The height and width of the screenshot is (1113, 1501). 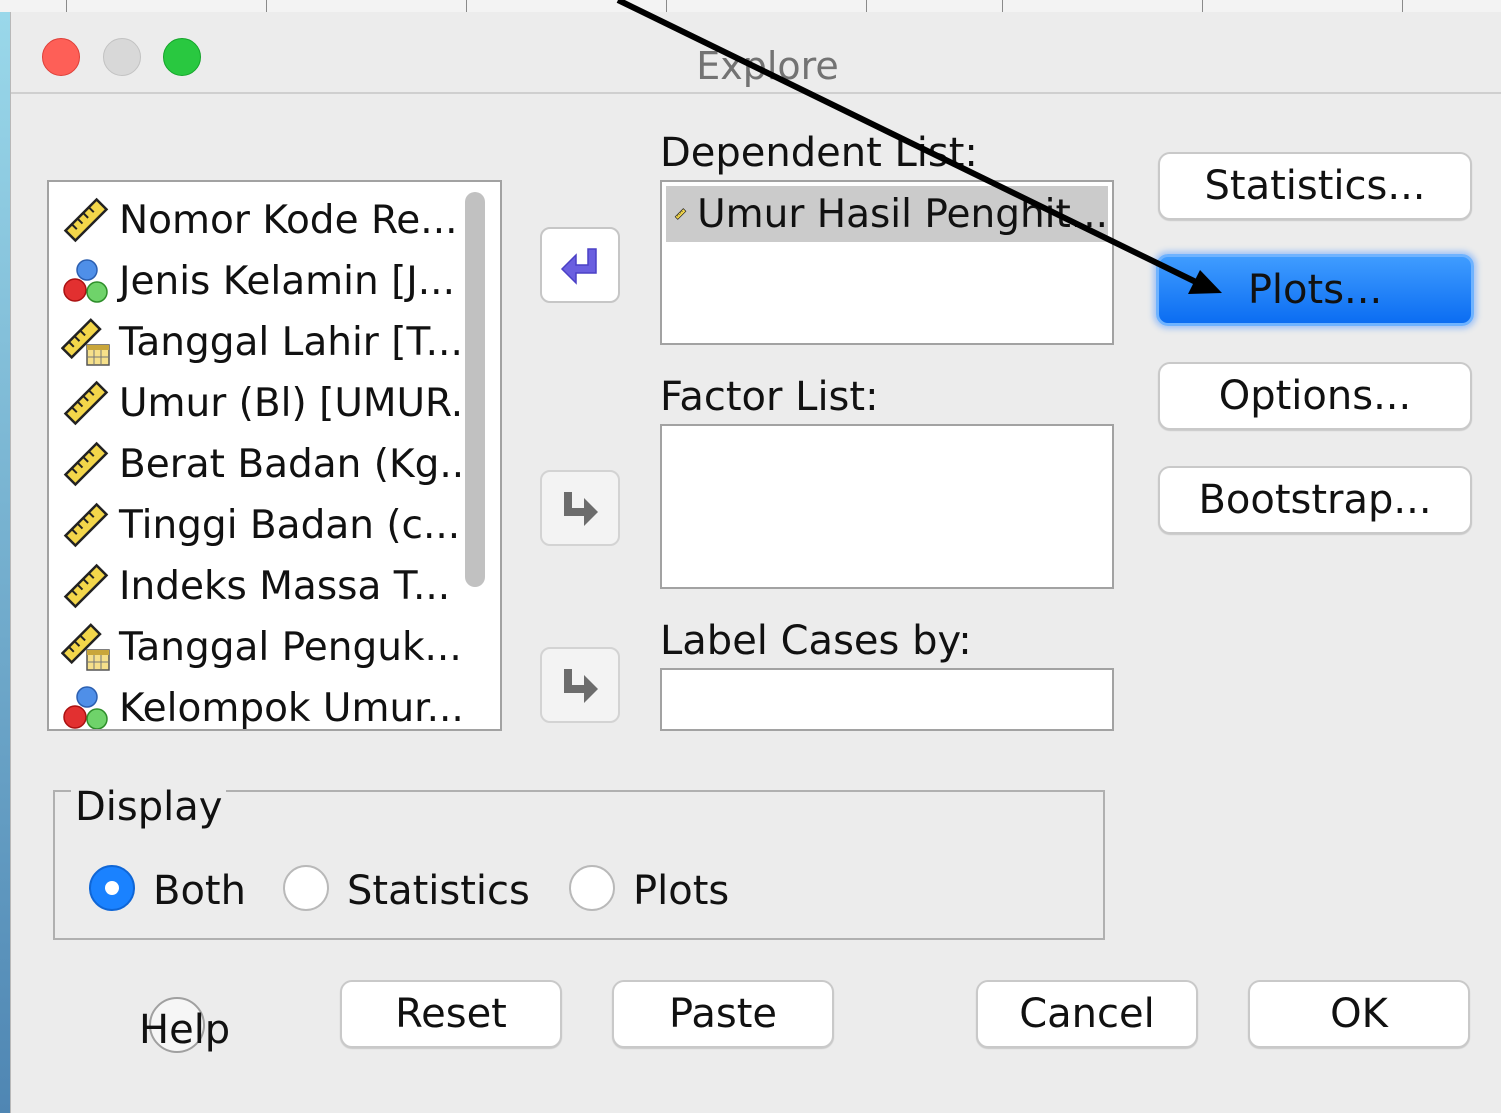 I want to click on title-bar: Explore, so click(x=756, y=53).